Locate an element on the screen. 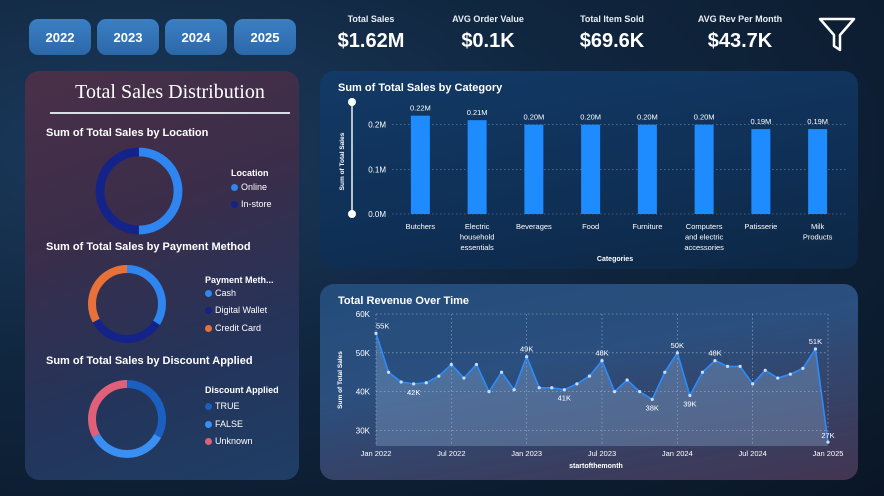 Image resolution: width=884 pixels, height=496 pixels. legend-item-false: FALSE is located at coordinates (224, 424).